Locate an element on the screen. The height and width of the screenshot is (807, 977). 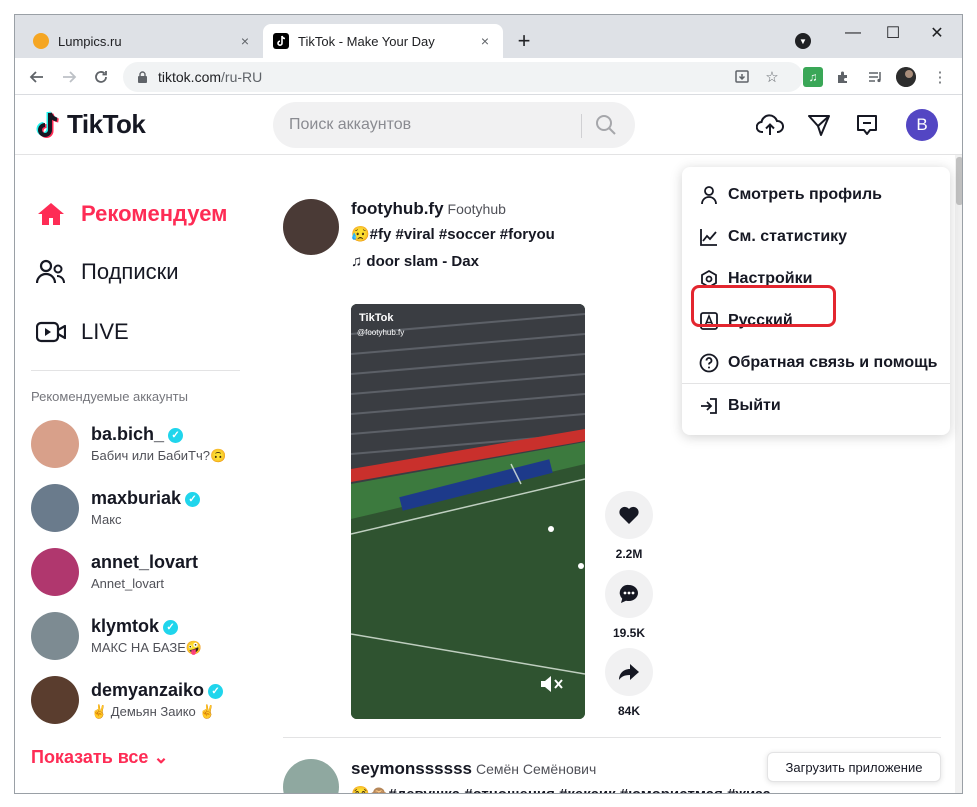
tiktok-header: TikTok B is located at coordinates (488, 125).